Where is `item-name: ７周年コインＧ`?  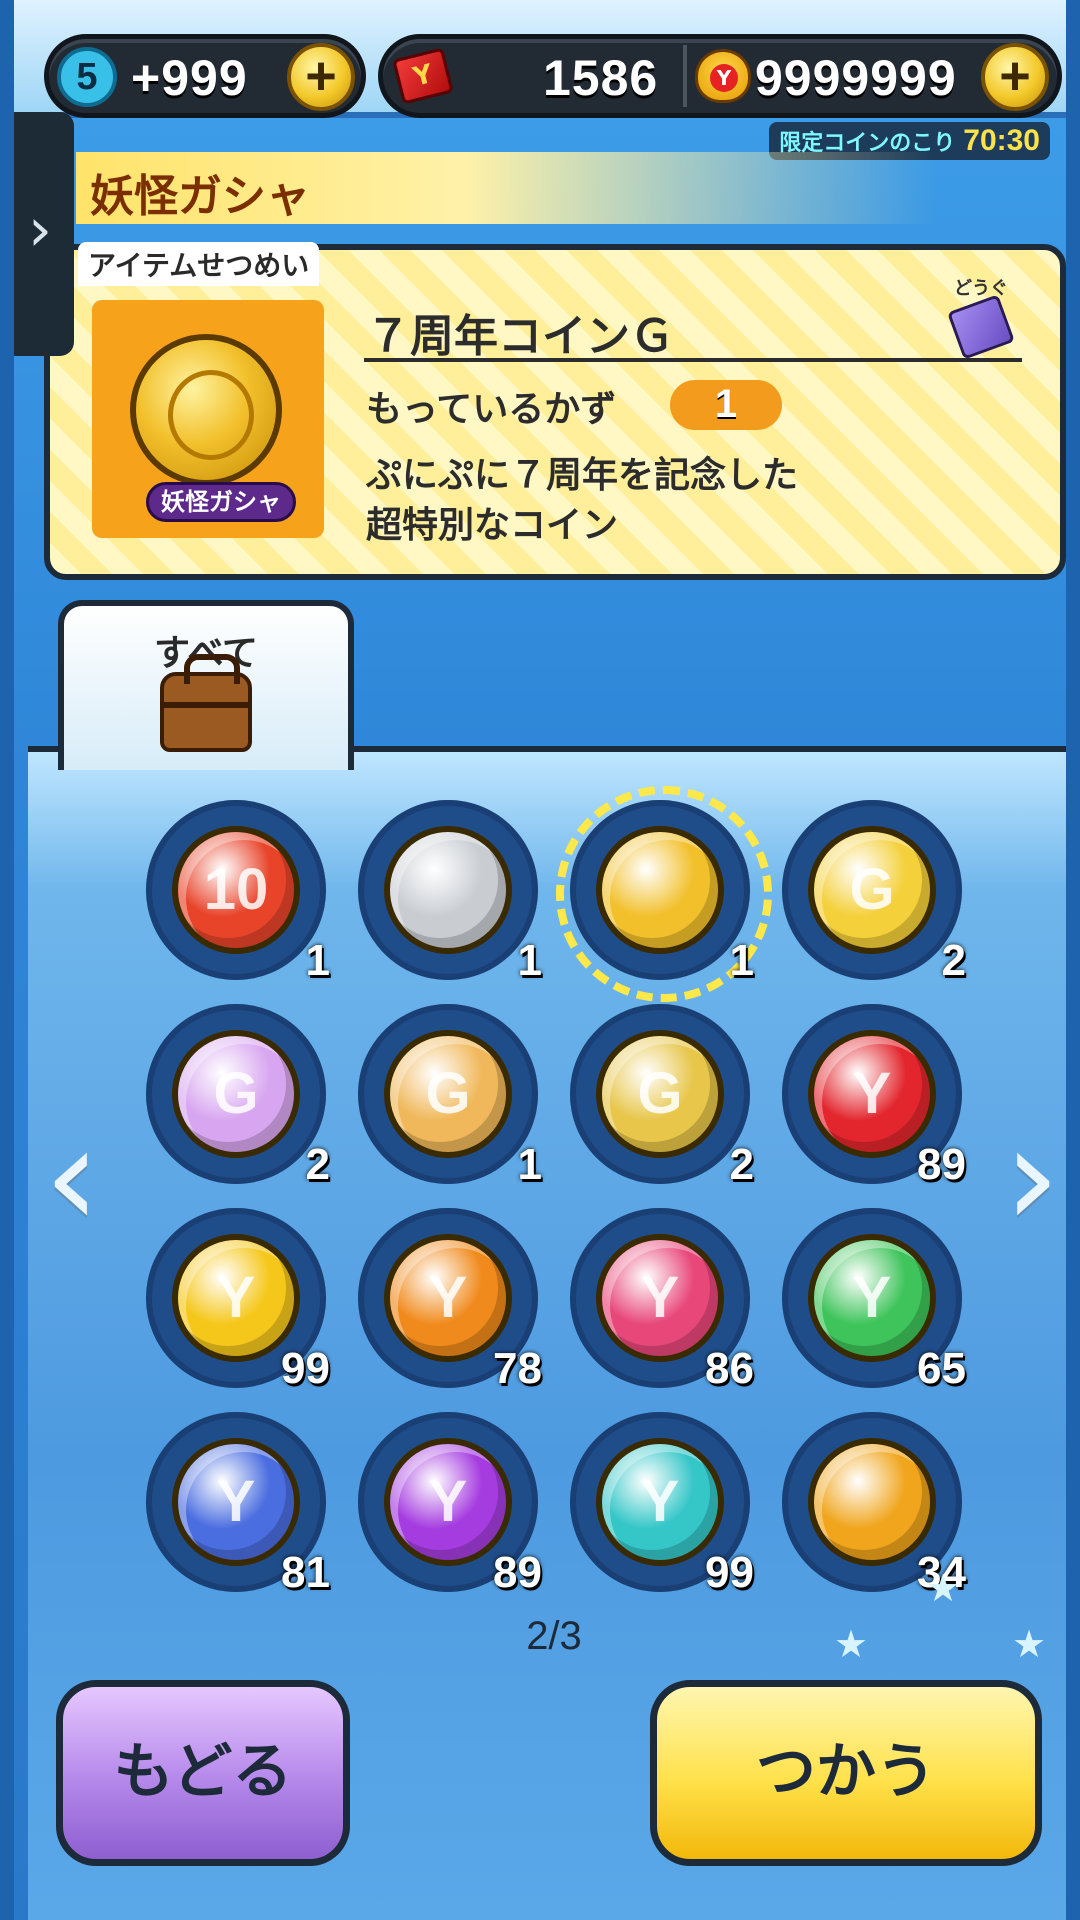 item-name: ７周年コインＧ is located at coordinates (520, 336).